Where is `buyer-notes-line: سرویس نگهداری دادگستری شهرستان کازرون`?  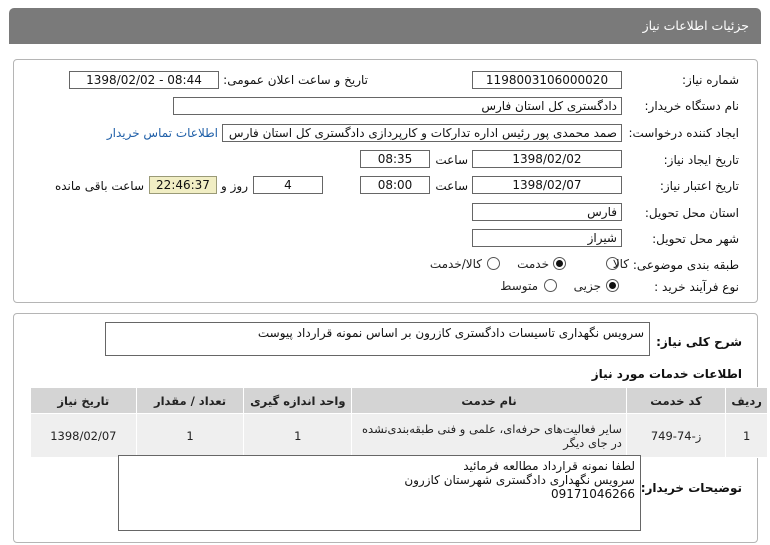 buyer-notes-line: سرویس نگهداری دادگستری شهرستان کازرون is located at coordinates (519, 480).